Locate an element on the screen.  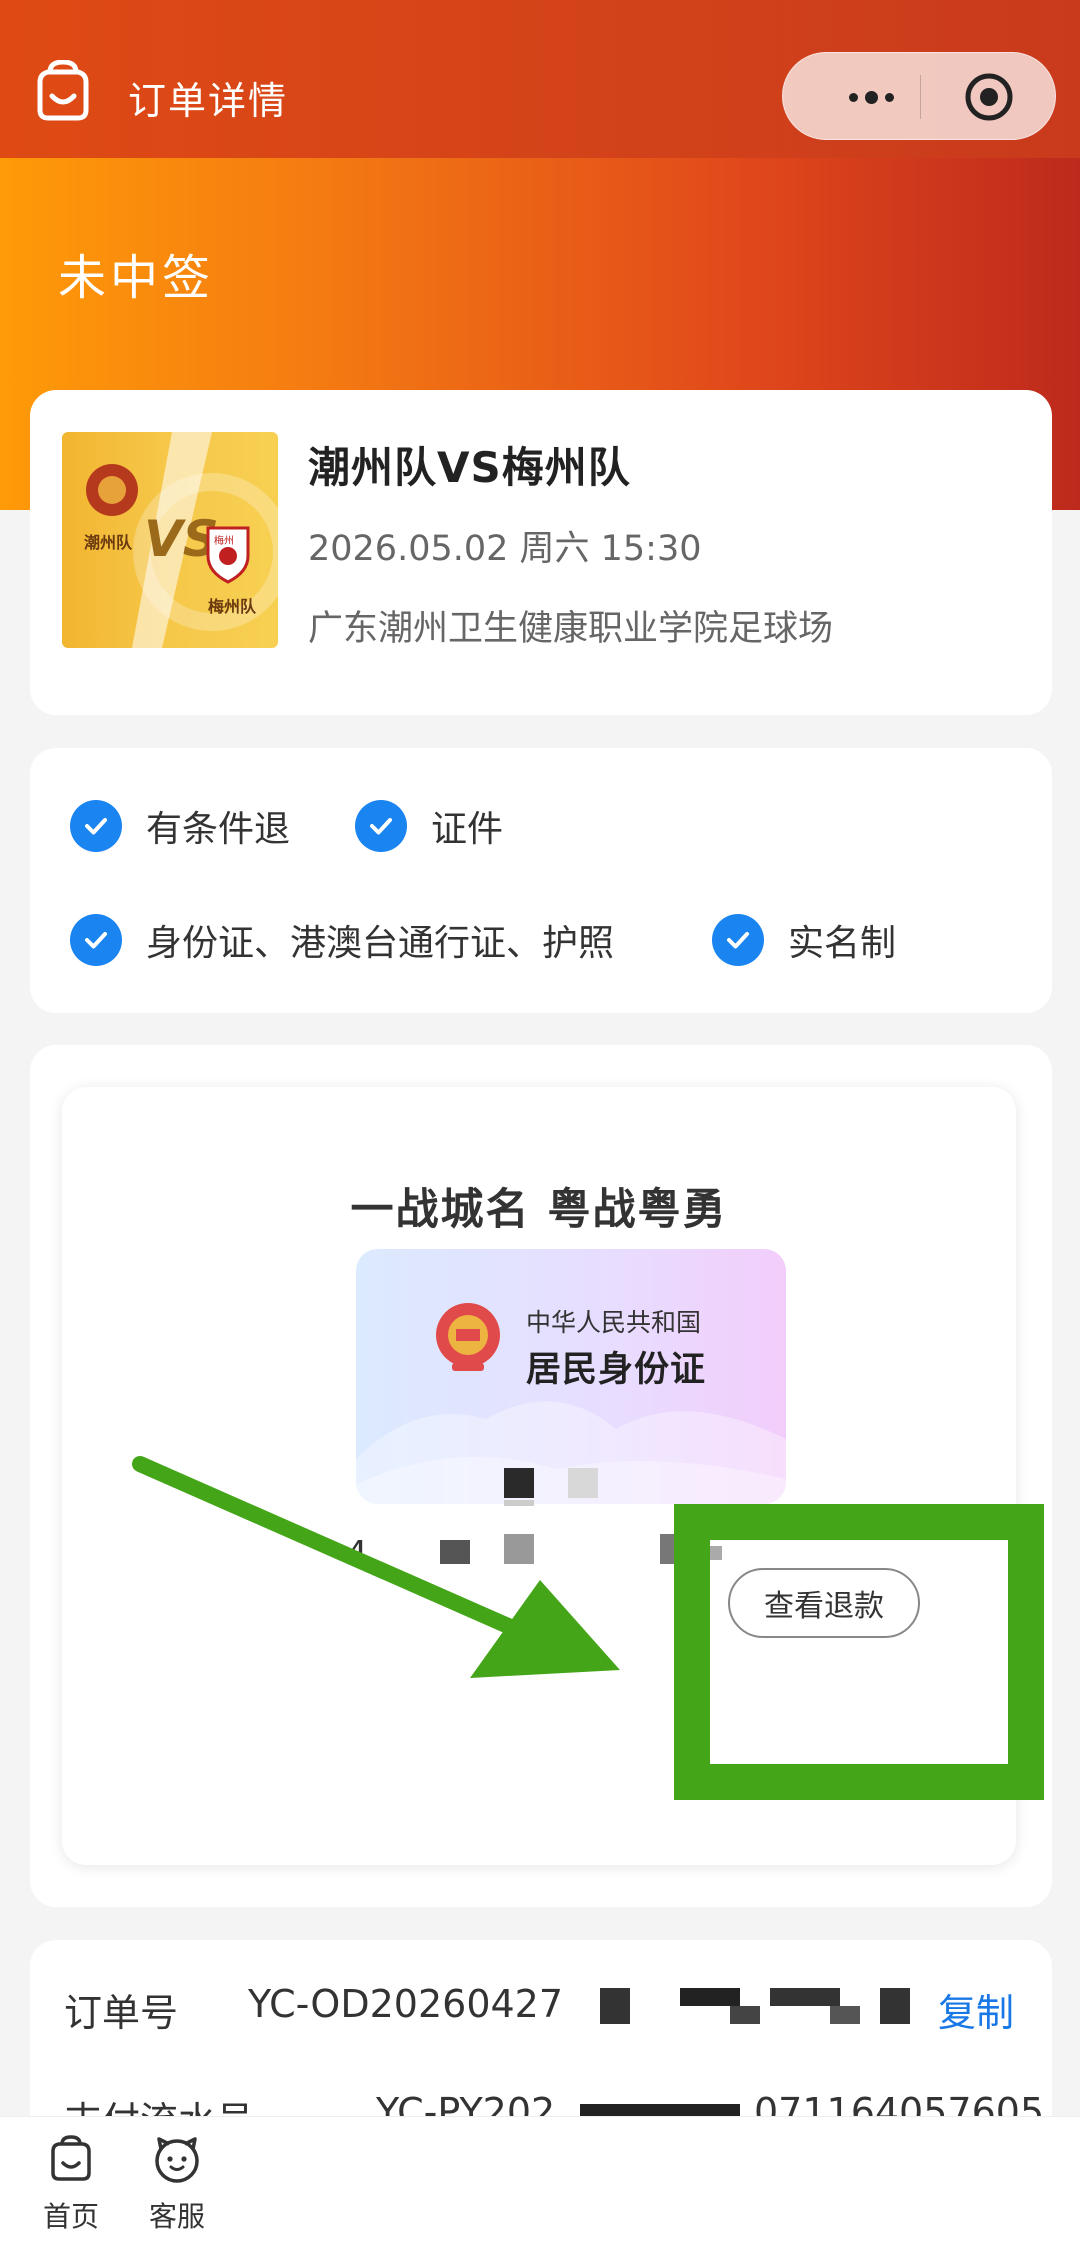
id-card-country: 中华人民共和国 is located at coordinates (614, 1322).